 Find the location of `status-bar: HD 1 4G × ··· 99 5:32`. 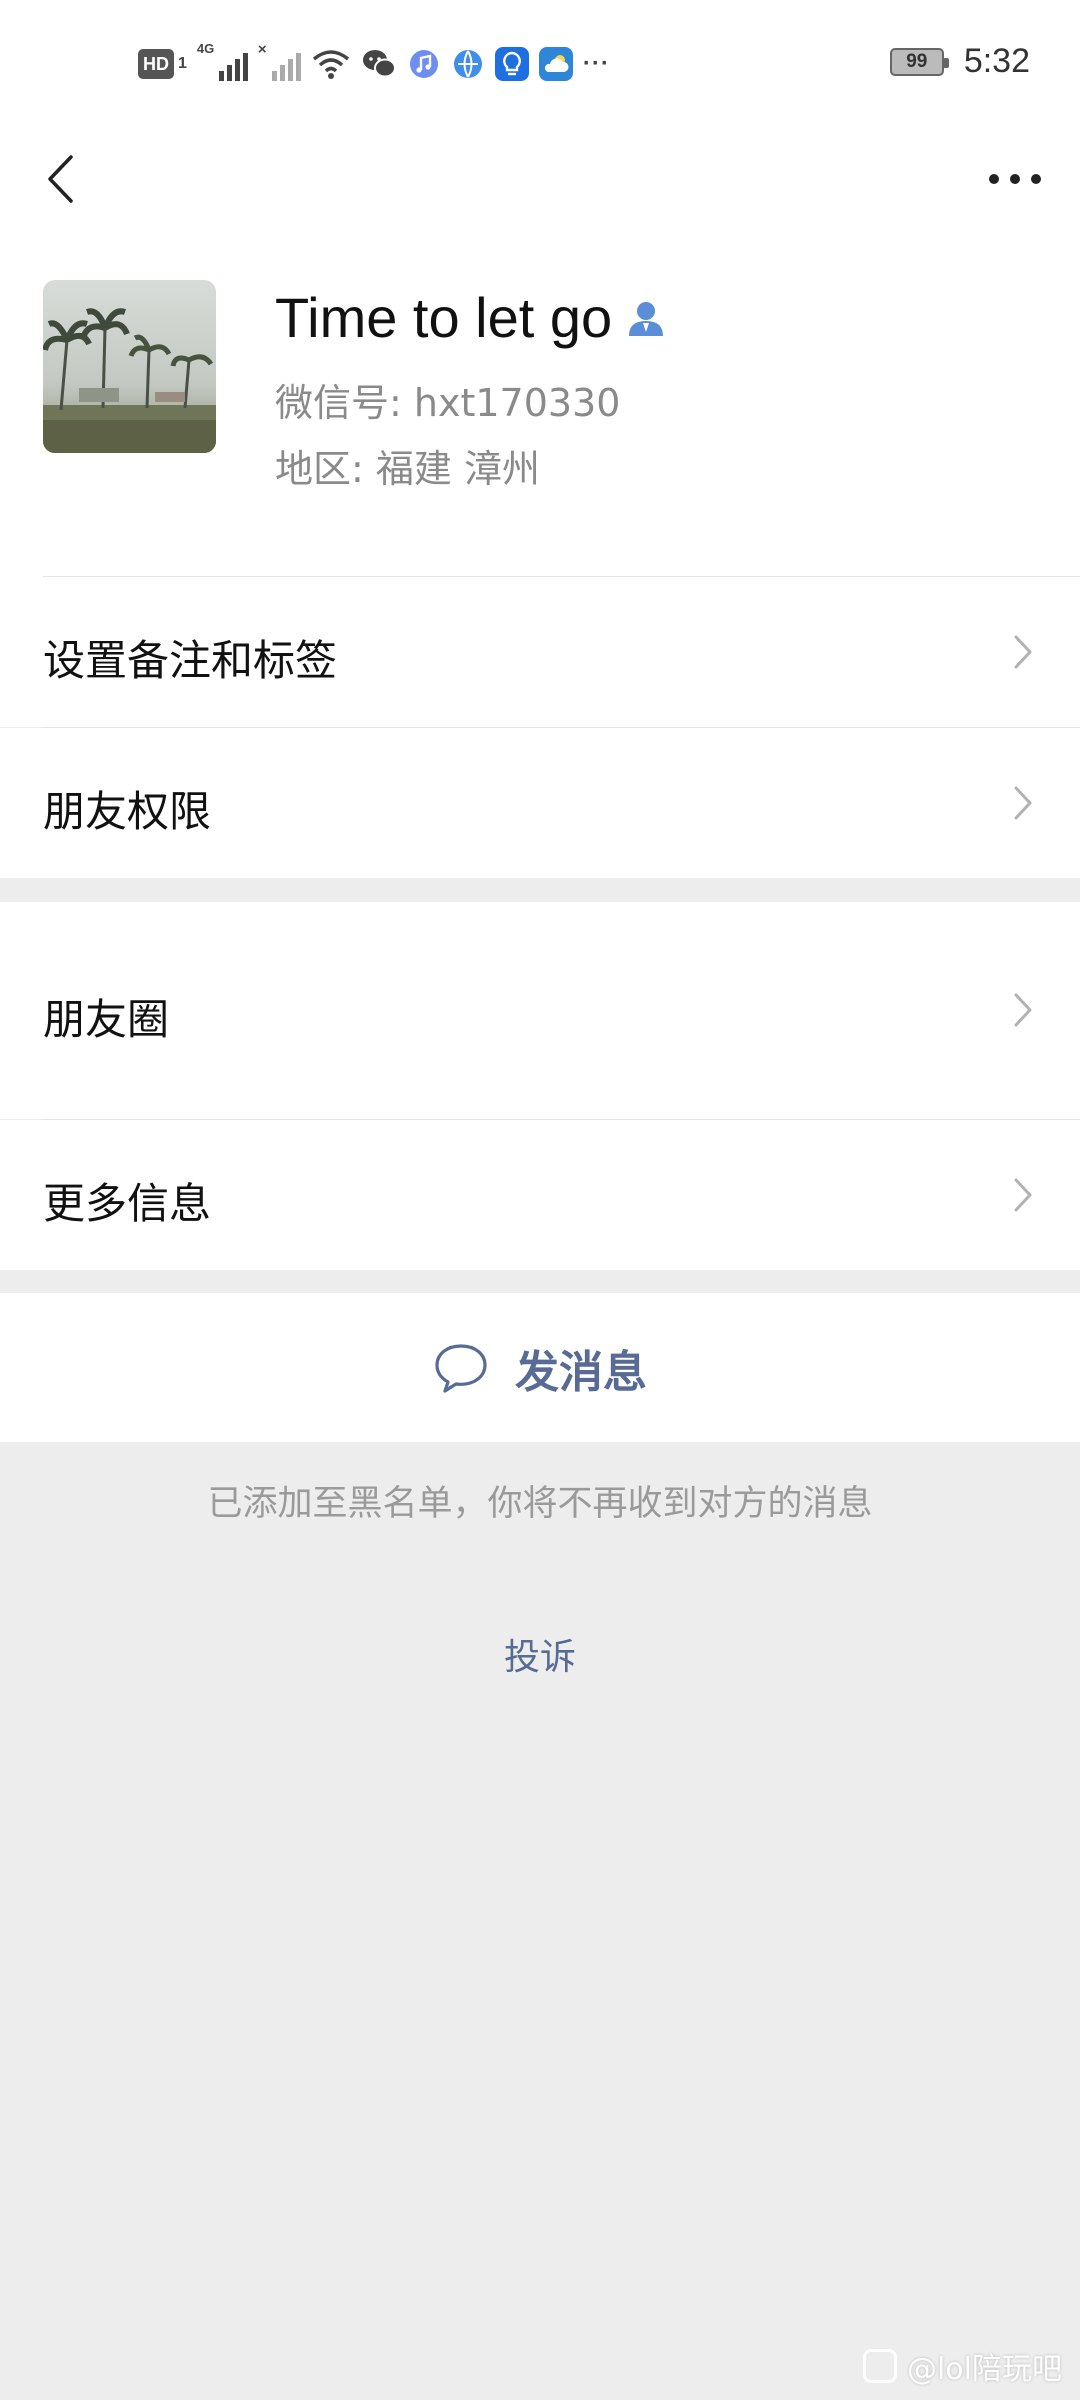

status-bar: HD 1 4G × ··· 99 5:32 is located at coordinates (540, 65).